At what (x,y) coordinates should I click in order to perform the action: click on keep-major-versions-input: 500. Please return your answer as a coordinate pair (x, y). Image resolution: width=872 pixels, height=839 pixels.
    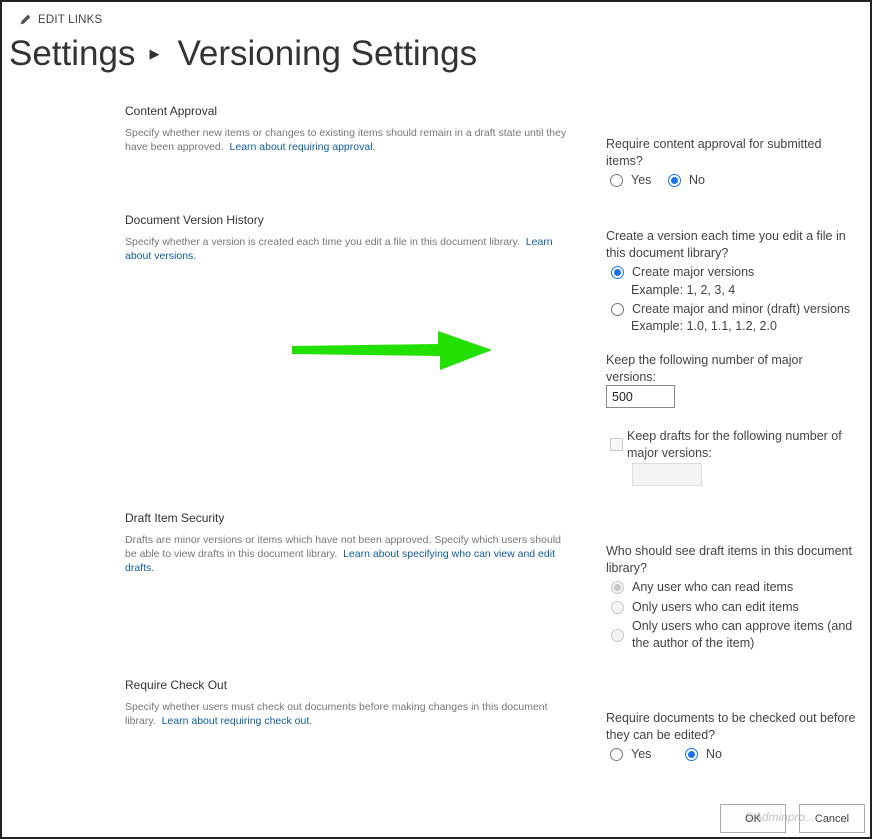
    Looking at the image, I should click on (640, 396).